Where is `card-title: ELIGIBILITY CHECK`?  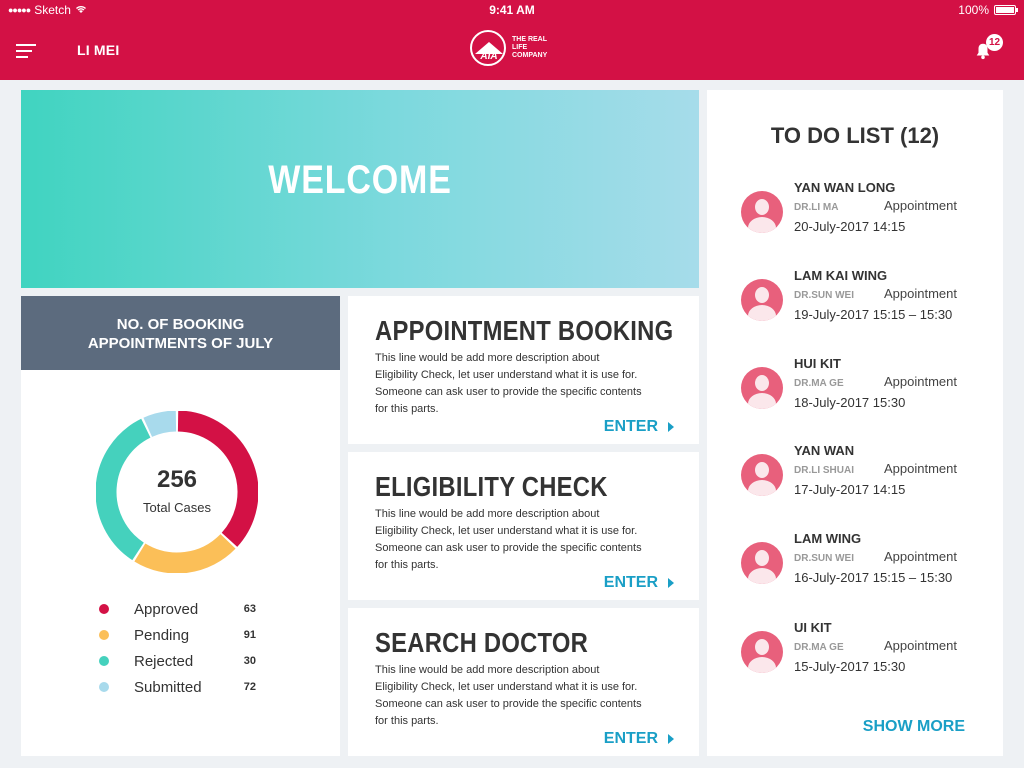
card-title: ELIGIBILITY CHECK is located at coordinates (491, 486).